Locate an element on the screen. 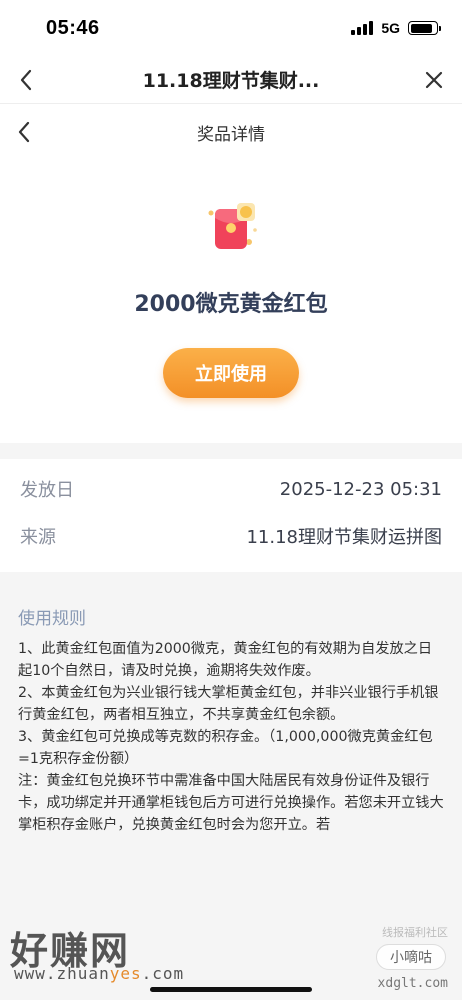 The height and width of the screenshot is (1000, 462). battery-icon is located at coordinates (424, 28).